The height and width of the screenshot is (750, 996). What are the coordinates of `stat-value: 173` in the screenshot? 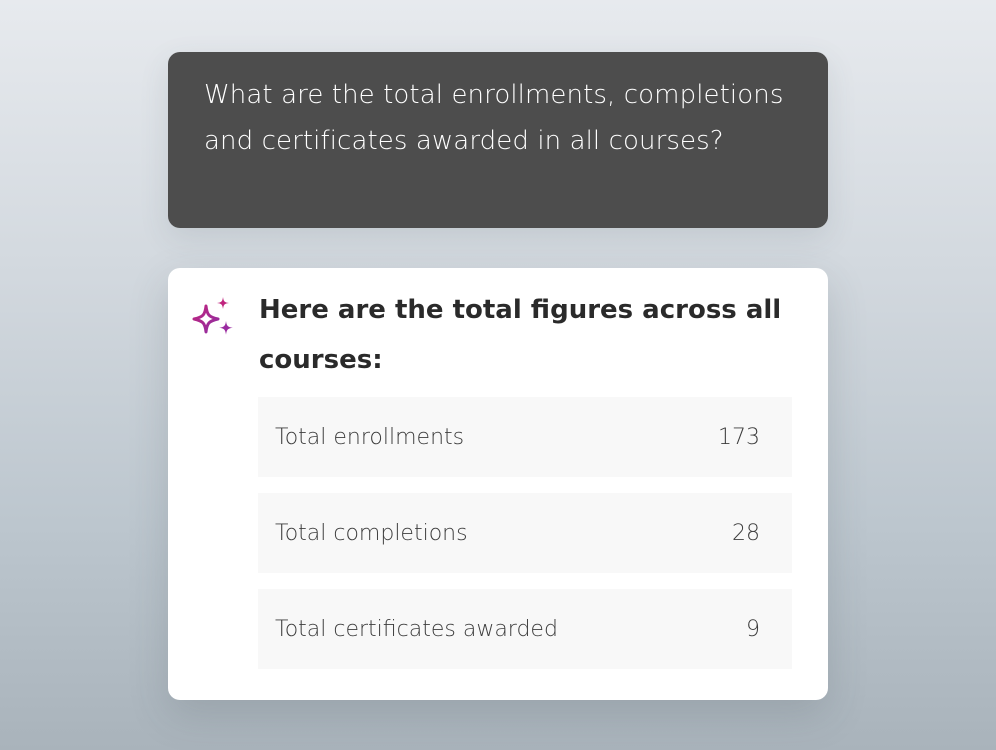 It's located at (739, 437).